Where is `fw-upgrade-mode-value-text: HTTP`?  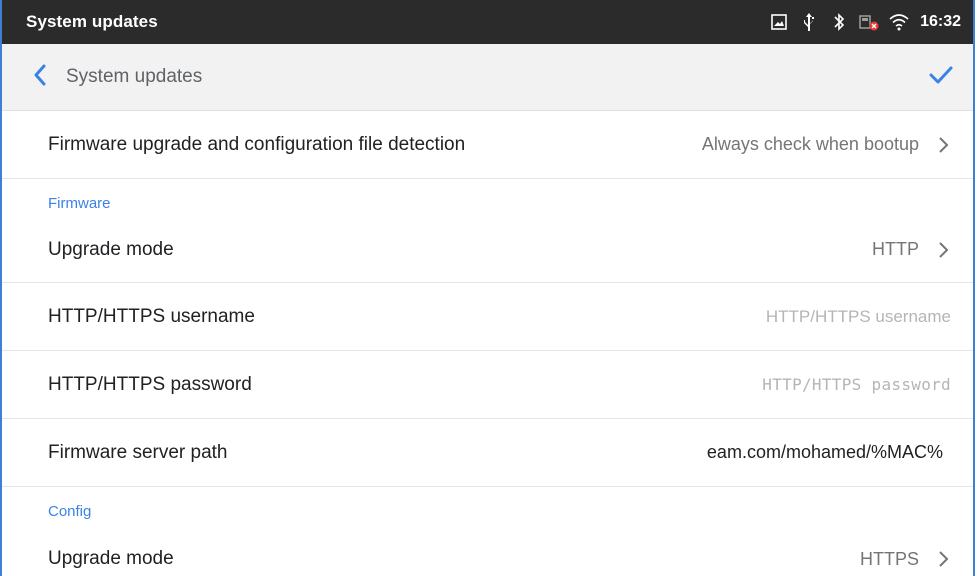 fw-upgrade-mode-value-text: HTTP is located at coordinates (895, 249).